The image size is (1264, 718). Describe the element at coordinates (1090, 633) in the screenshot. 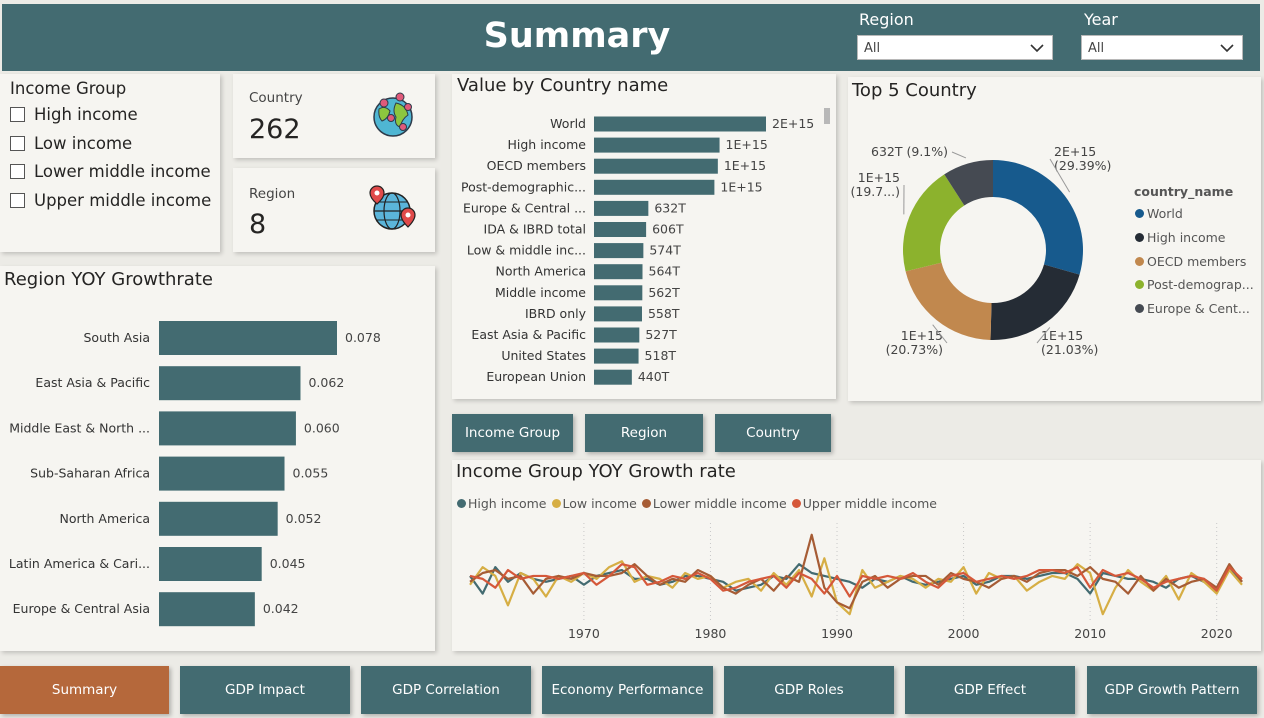

I see `x-tick-label: 2010` at that location.